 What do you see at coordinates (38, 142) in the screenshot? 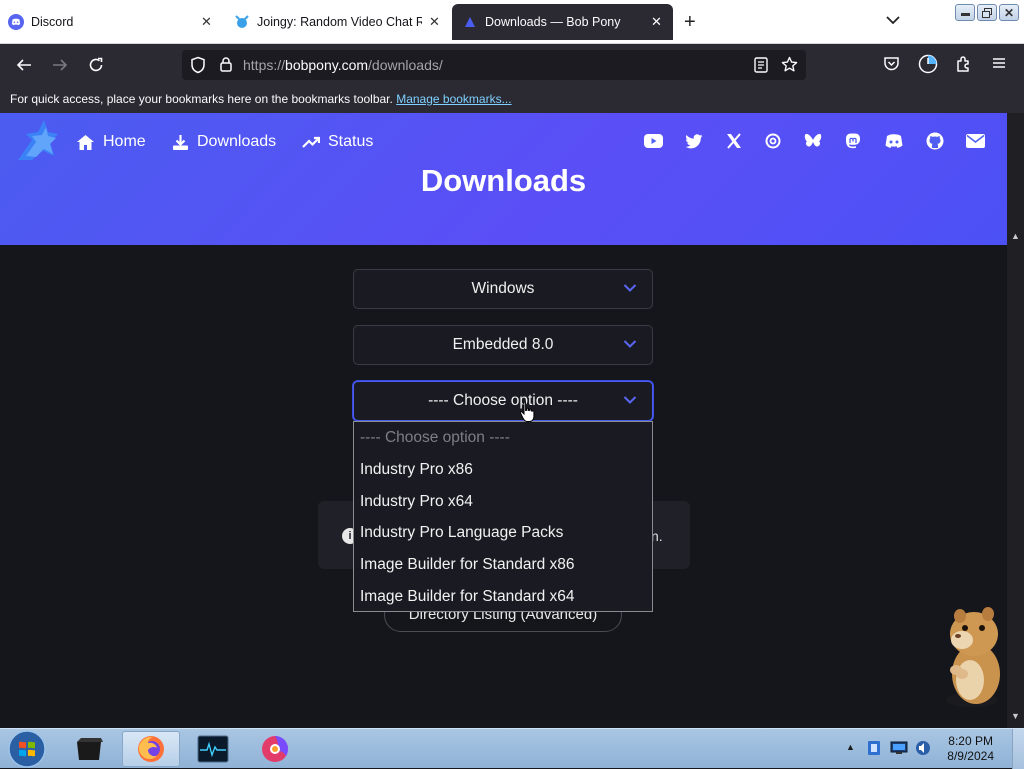
I see `site-logo` at bounding box center [38, 142].